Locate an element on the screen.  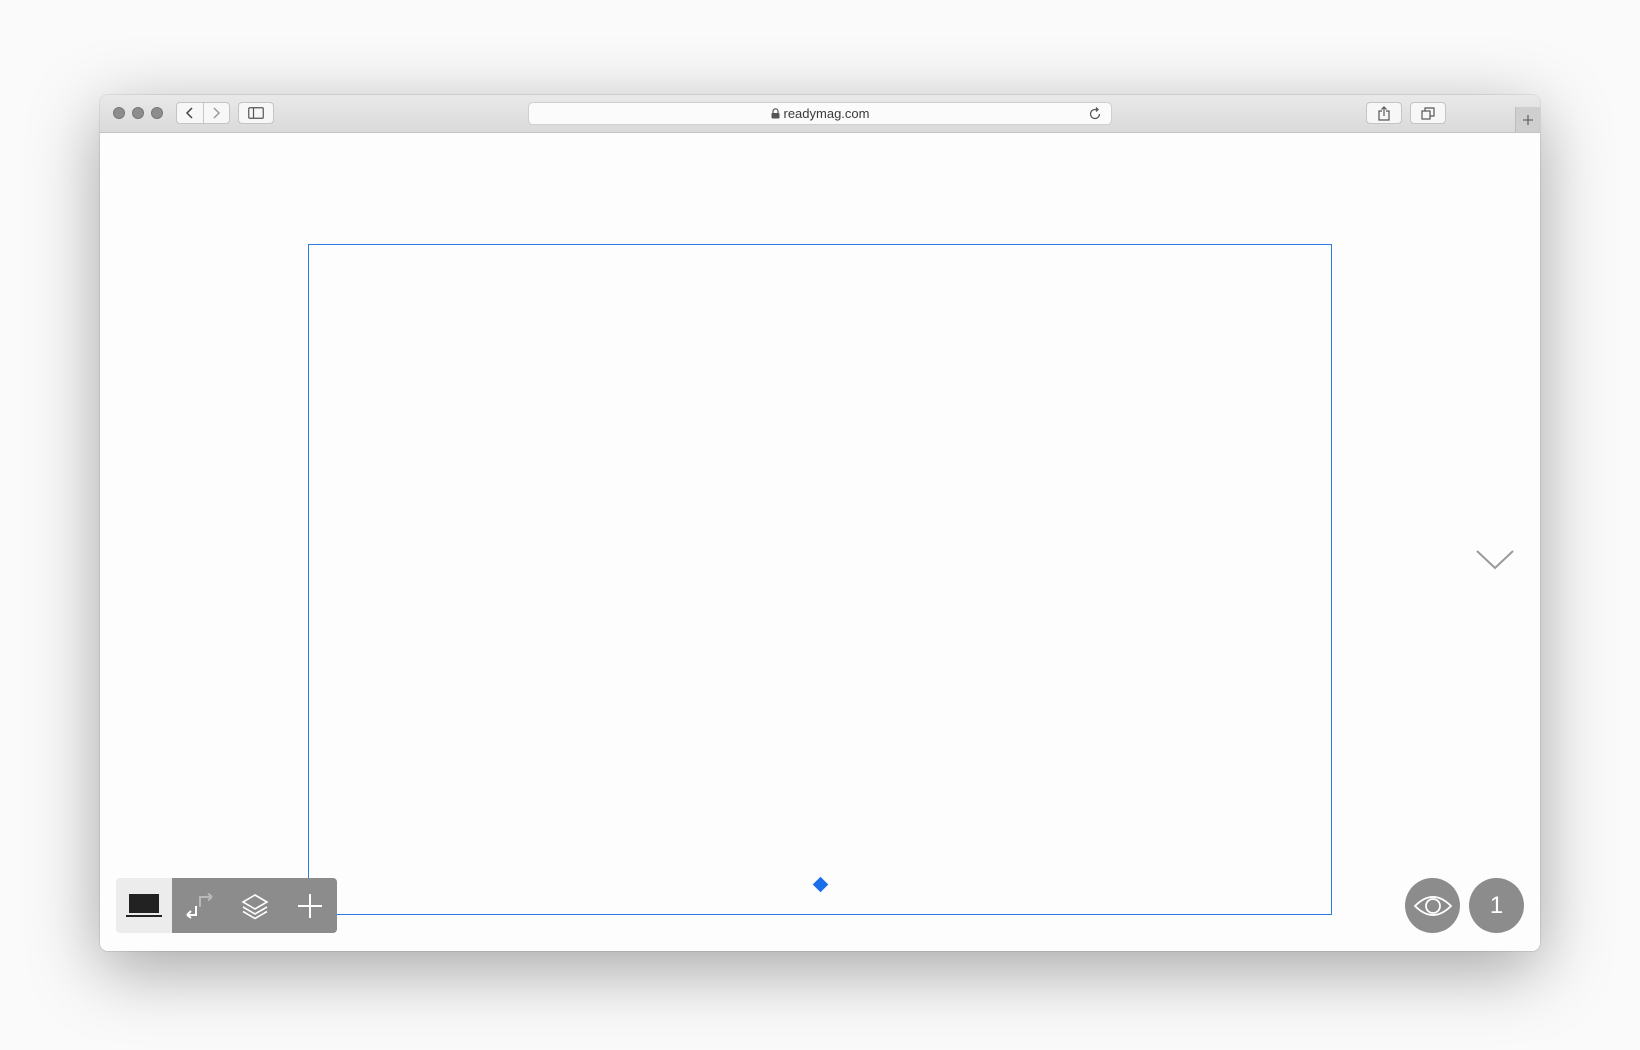
link-arrows-icon is located at coordinates (199, 905).